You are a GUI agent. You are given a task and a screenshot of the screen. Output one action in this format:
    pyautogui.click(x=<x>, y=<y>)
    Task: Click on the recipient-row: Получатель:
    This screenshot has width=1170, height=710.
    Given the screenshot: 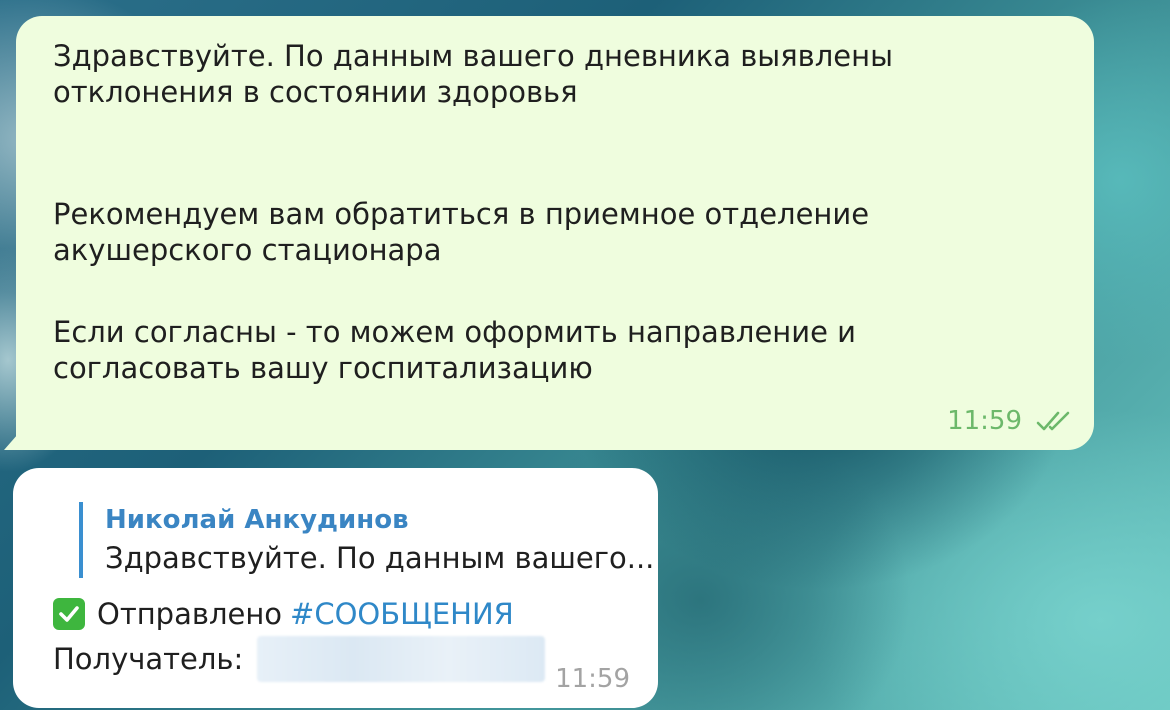 What is the action you would take?
    pyautogui.click(x=340, y=659)
    